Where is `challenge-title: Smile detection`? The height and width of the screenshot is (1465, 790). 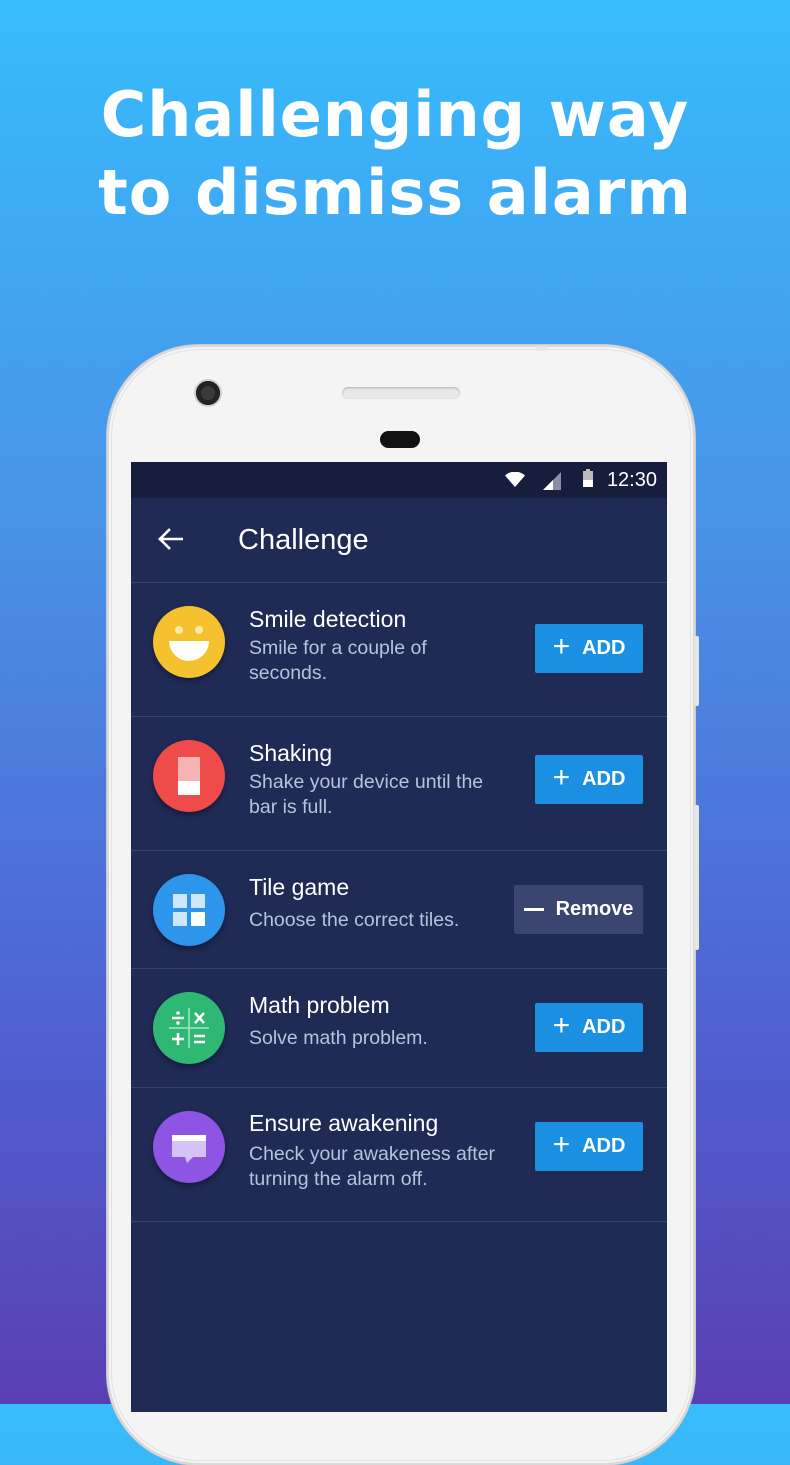
challenge-title: Smile detection is located at coordinates (328, 619).